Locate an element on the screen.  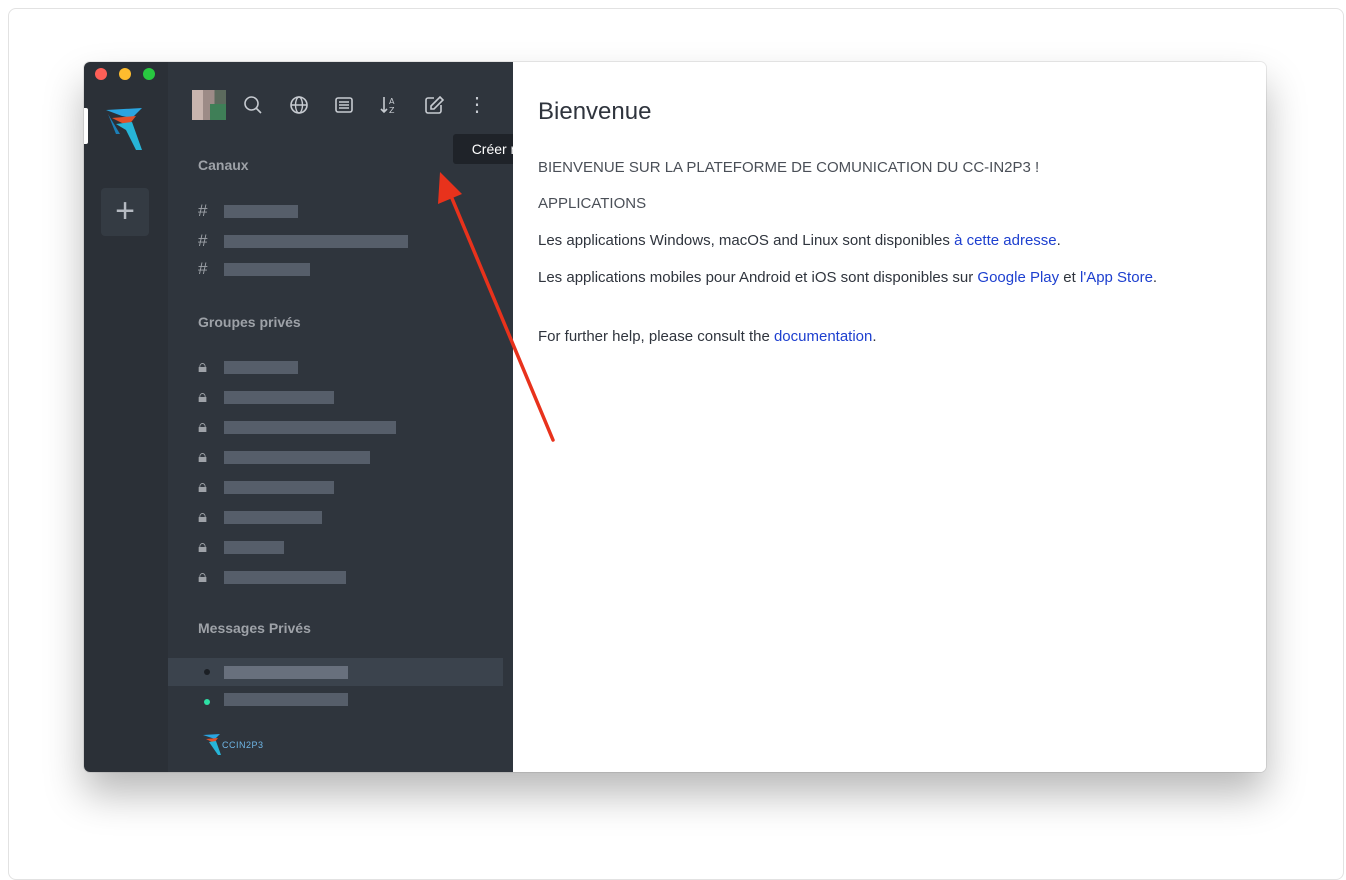
create-new-icon is located at coordinates (434, 105).